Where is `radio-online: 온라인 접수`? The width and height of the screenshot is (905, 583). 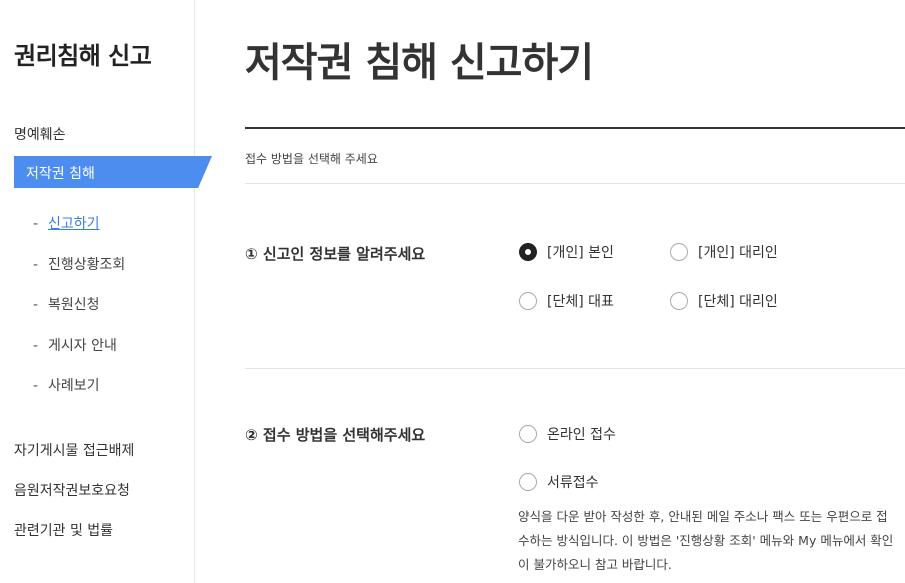
radio-online: 온라인 접수 is located at coordinates (567, 434).